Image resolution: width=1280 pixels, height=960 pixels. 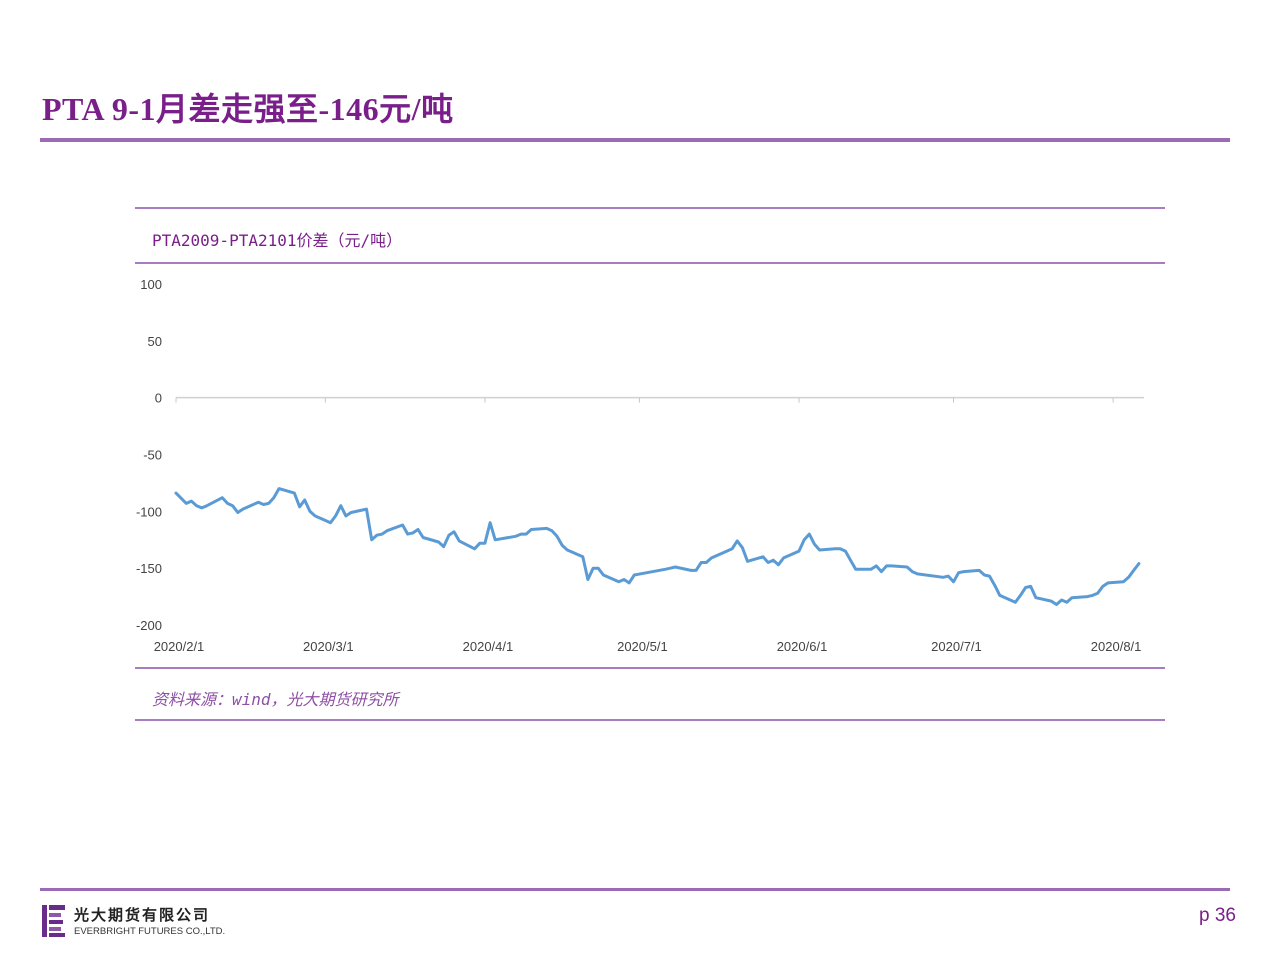 I want to click on y-tick-label: 100, so click(x=151, y=284).